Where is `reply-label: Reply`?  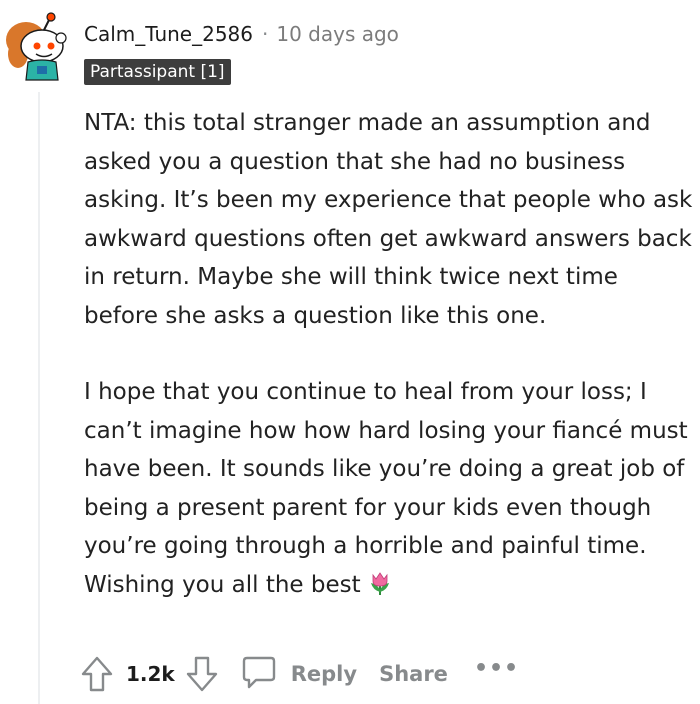 reply-label: Reply is located at coordinates (324, 674).